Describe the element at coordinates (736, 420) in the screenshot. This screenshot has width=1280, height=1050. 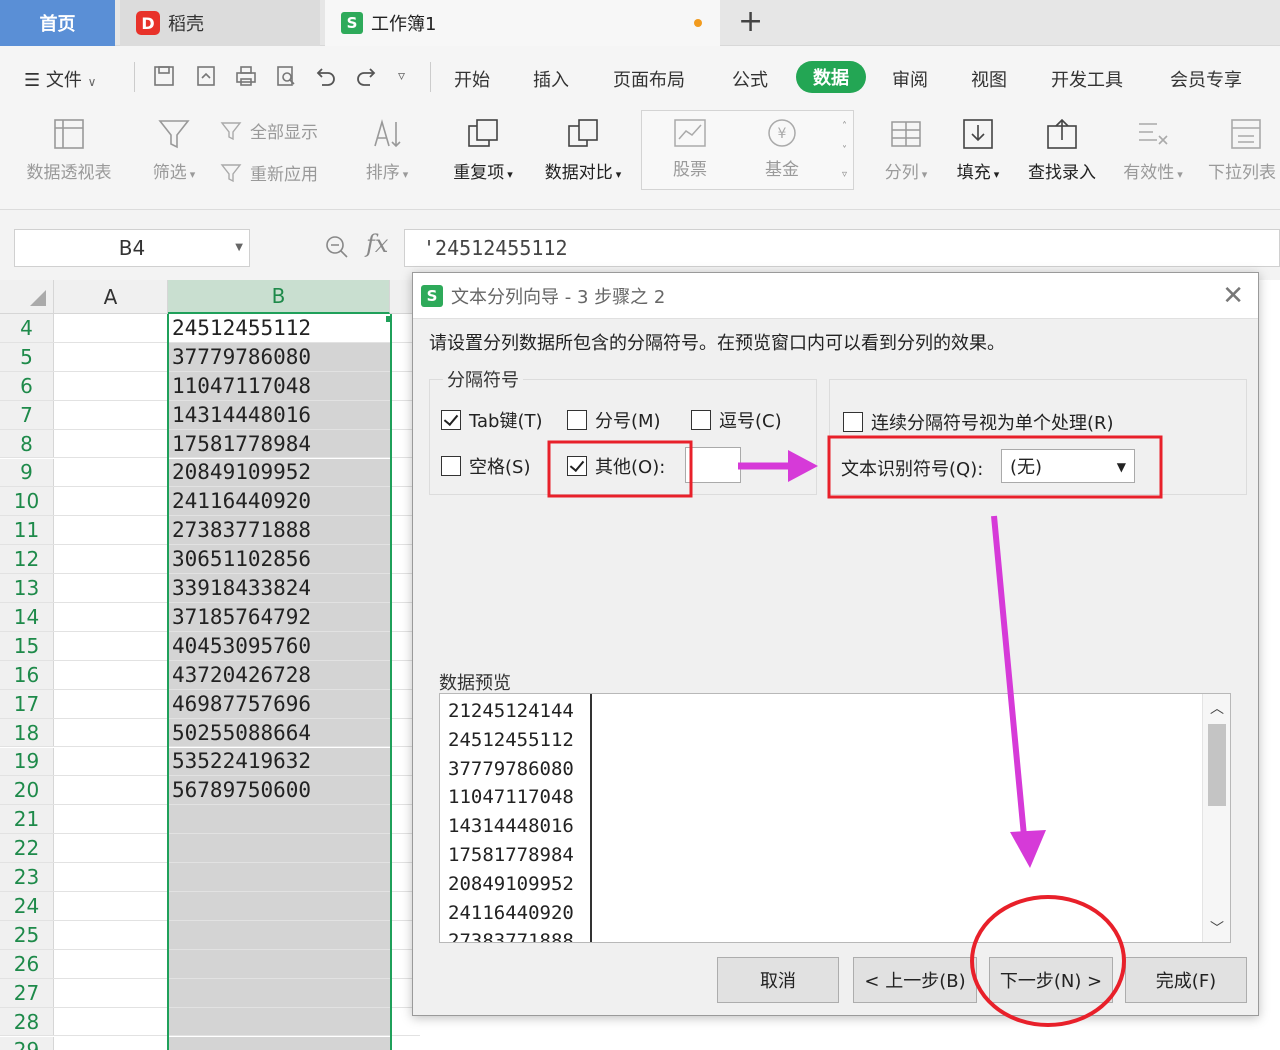
I see `comma-checkbox: 逗号(C)` at that location.